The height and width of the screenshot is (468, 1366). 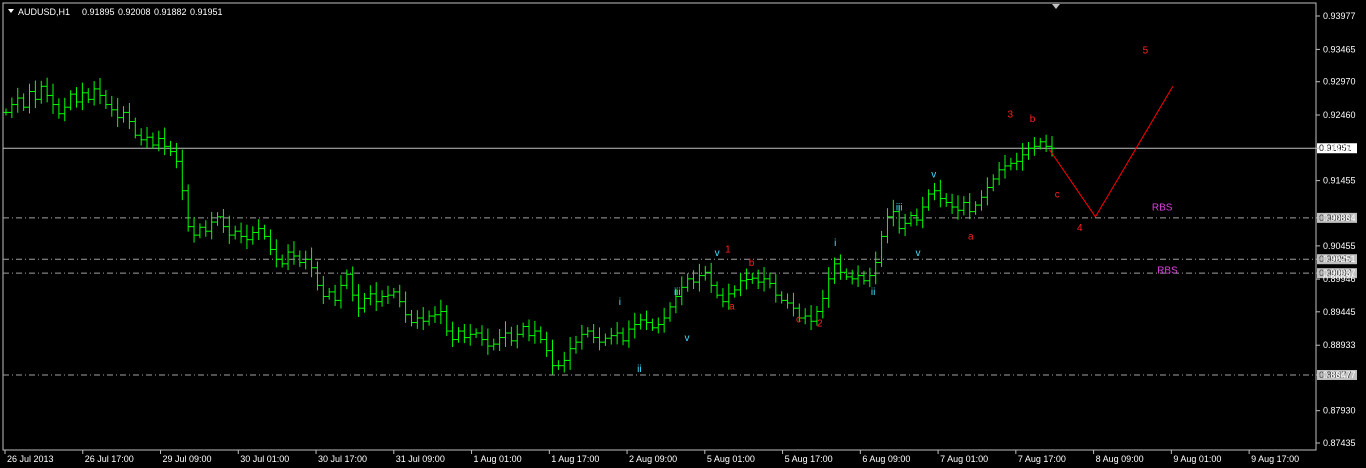 What do you see at coordinates (886, 459) in the screenshot?
I see `time-tick-label: 6 Aug 09:00` at bounding box center [886, 459].